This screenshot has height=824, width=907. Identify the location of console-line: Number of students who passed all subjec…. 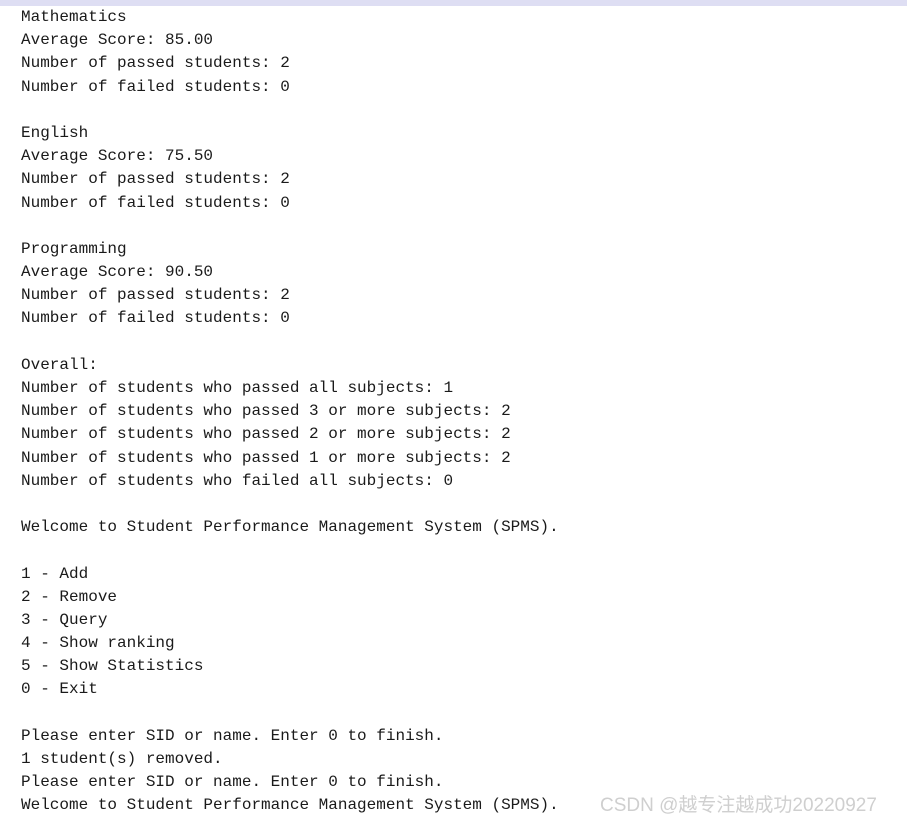
(237, 388).